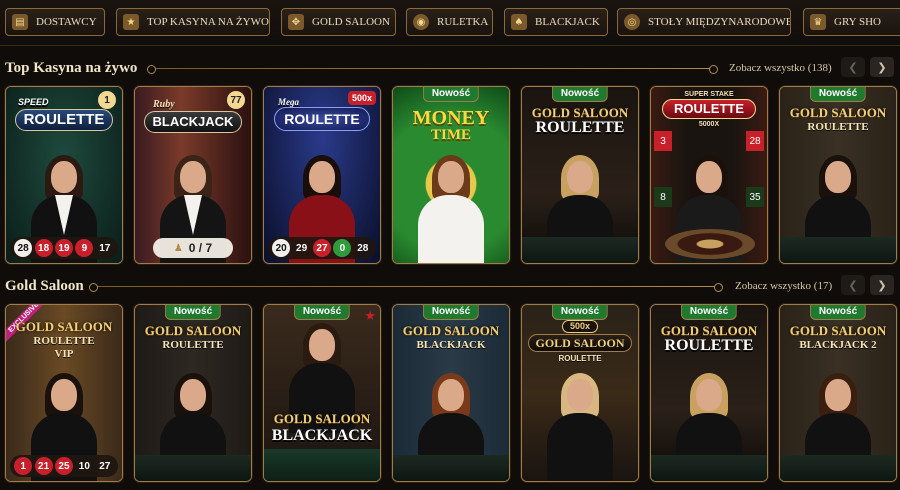  I want to click on game-tile-money-time: Nowość MONEY TIME, so click(451, 175).